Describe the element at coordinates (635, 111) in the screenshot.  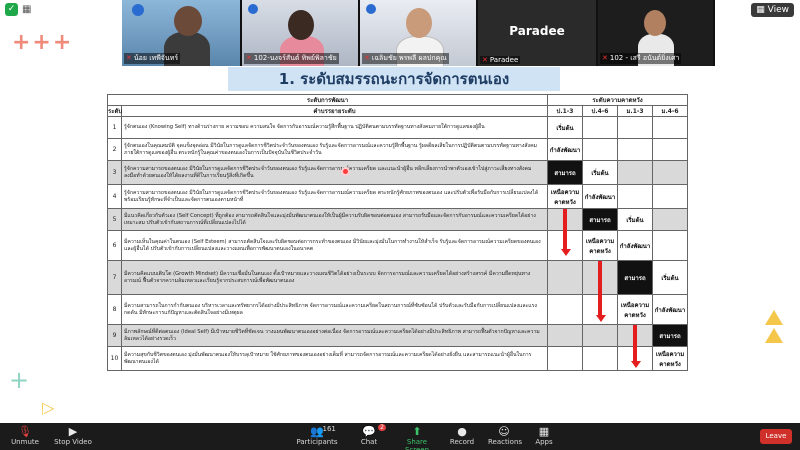
I see `header-grade: ม.1-3` at that location.